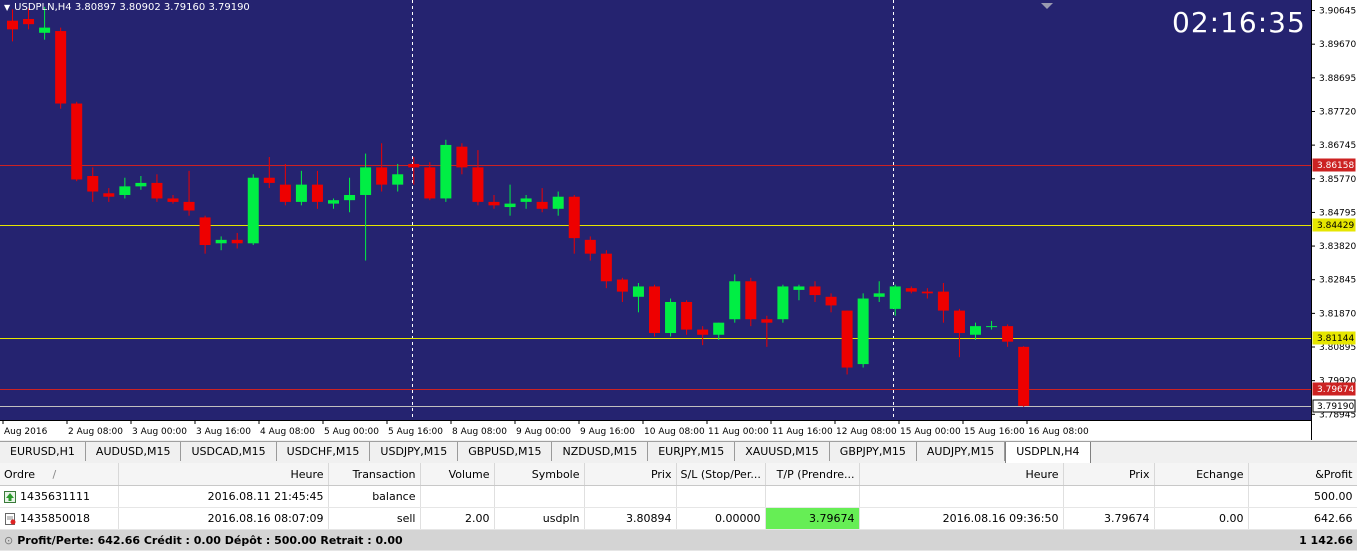 The width and height of the screenshot is (1357, 558). Describe the element at coordinates (457, 518) in the screenshot. I see `volume: 2.00` at that location.